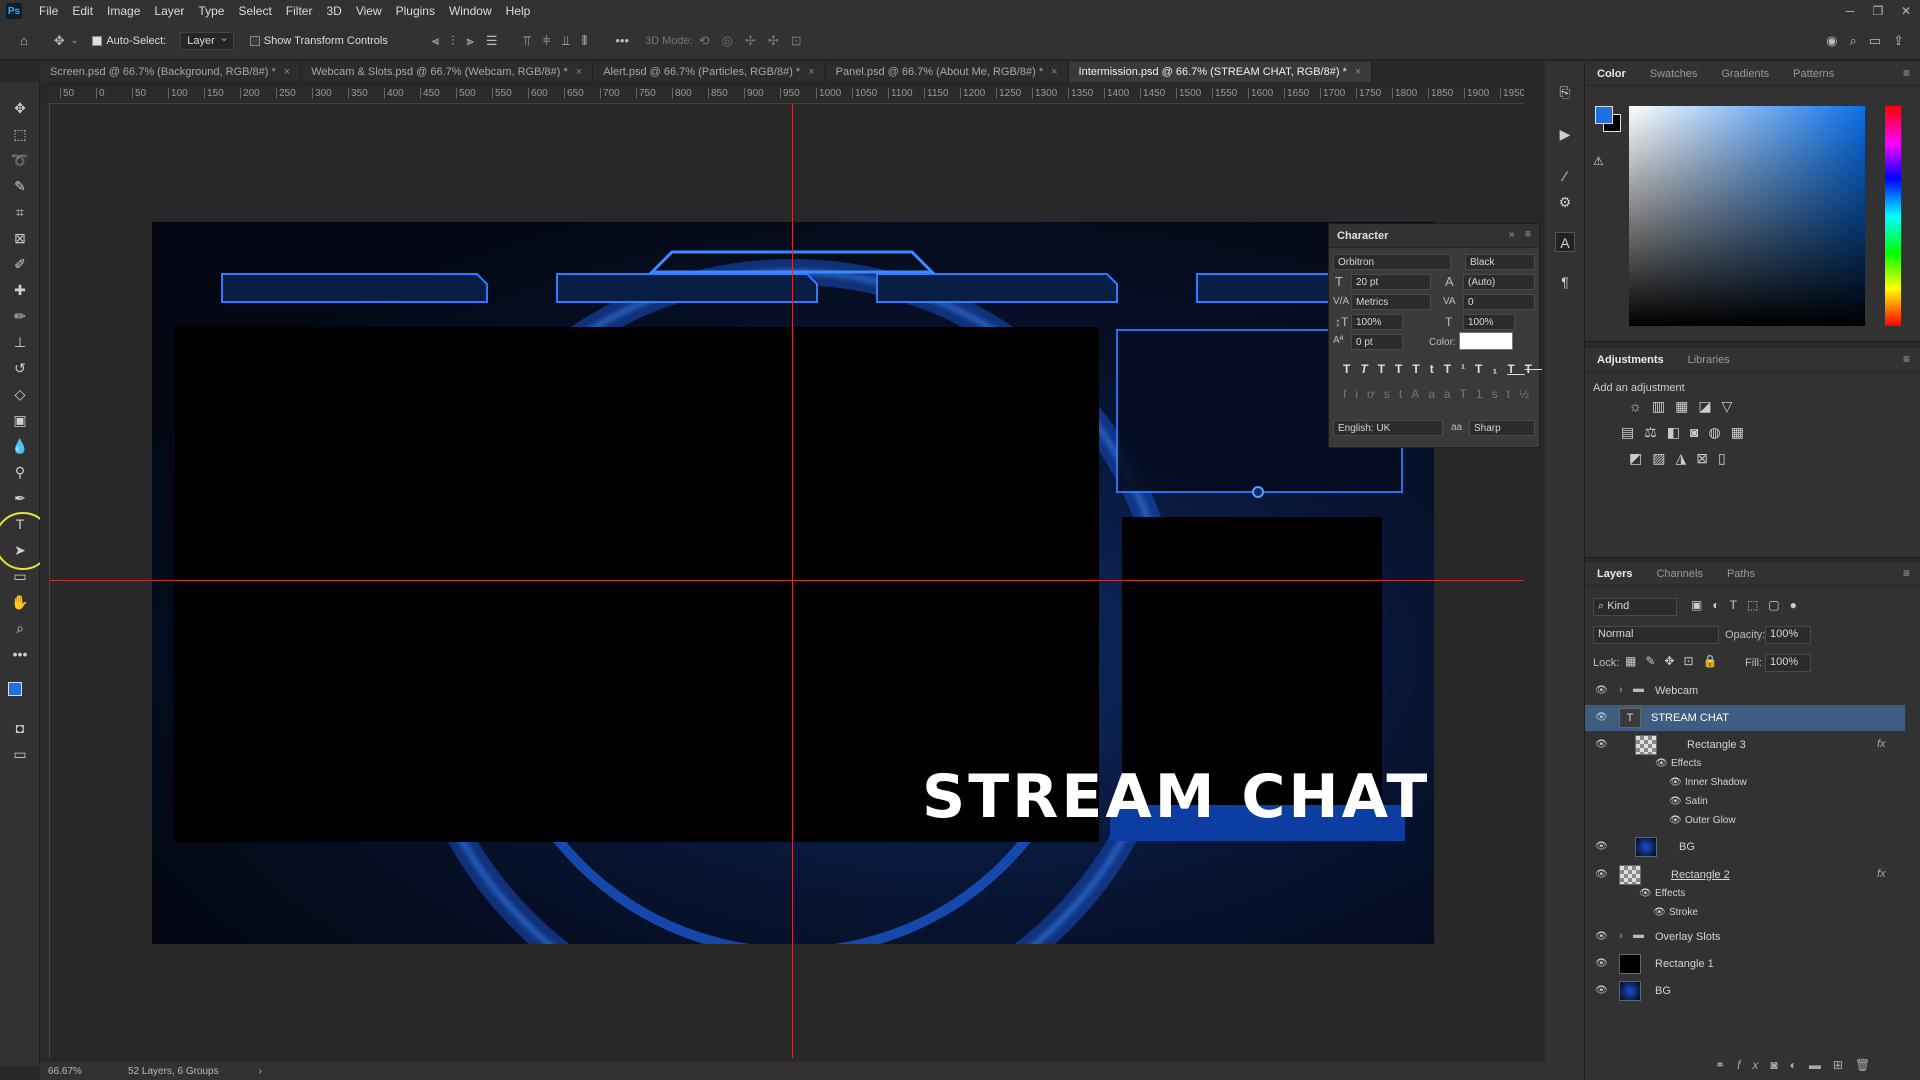  Describe the element at coordinates (1673, 661) in the screenshot. I see `lock-position-icon: ✥` at that location.